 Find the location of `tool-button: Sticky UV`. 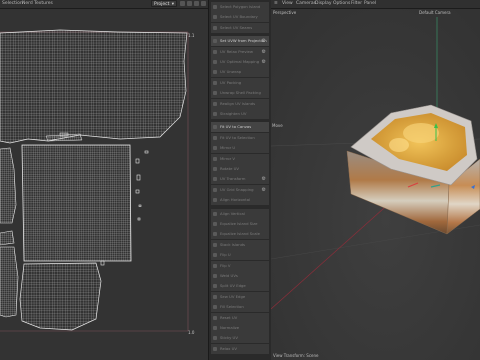

tool-button: Sticky UV is located at coordinates (240, 338).